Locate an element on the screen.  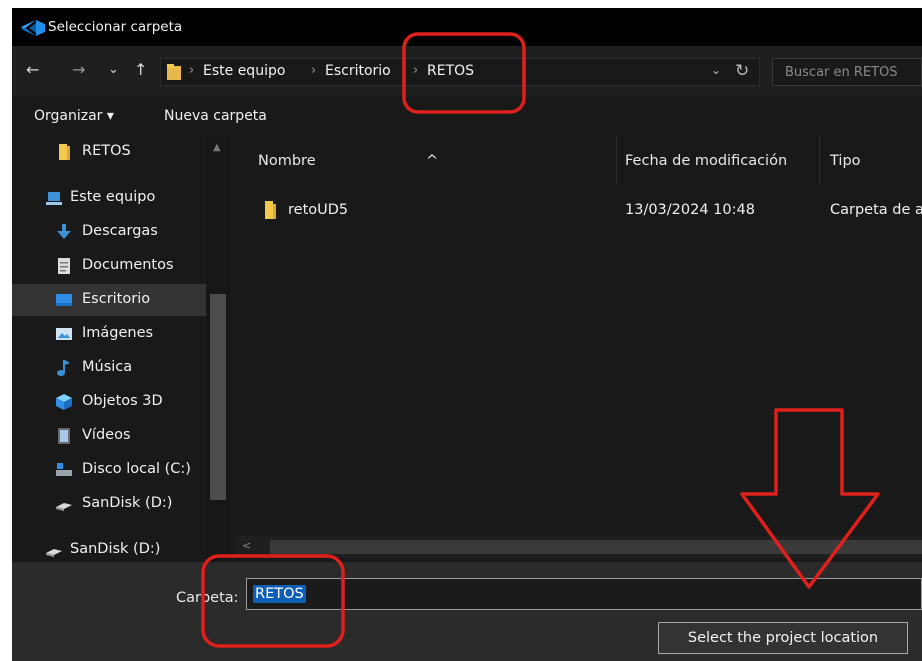
video-icon is located at coordinates (64, 436).